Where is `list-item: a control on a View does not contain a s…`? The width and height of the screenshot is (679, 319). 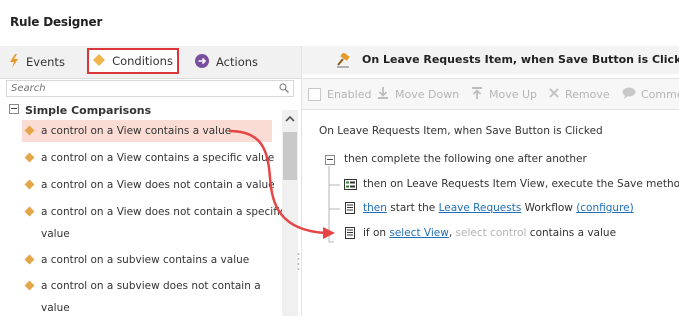
list-item: a control on a View does not contain a s… is located at coordinates (154, 223).